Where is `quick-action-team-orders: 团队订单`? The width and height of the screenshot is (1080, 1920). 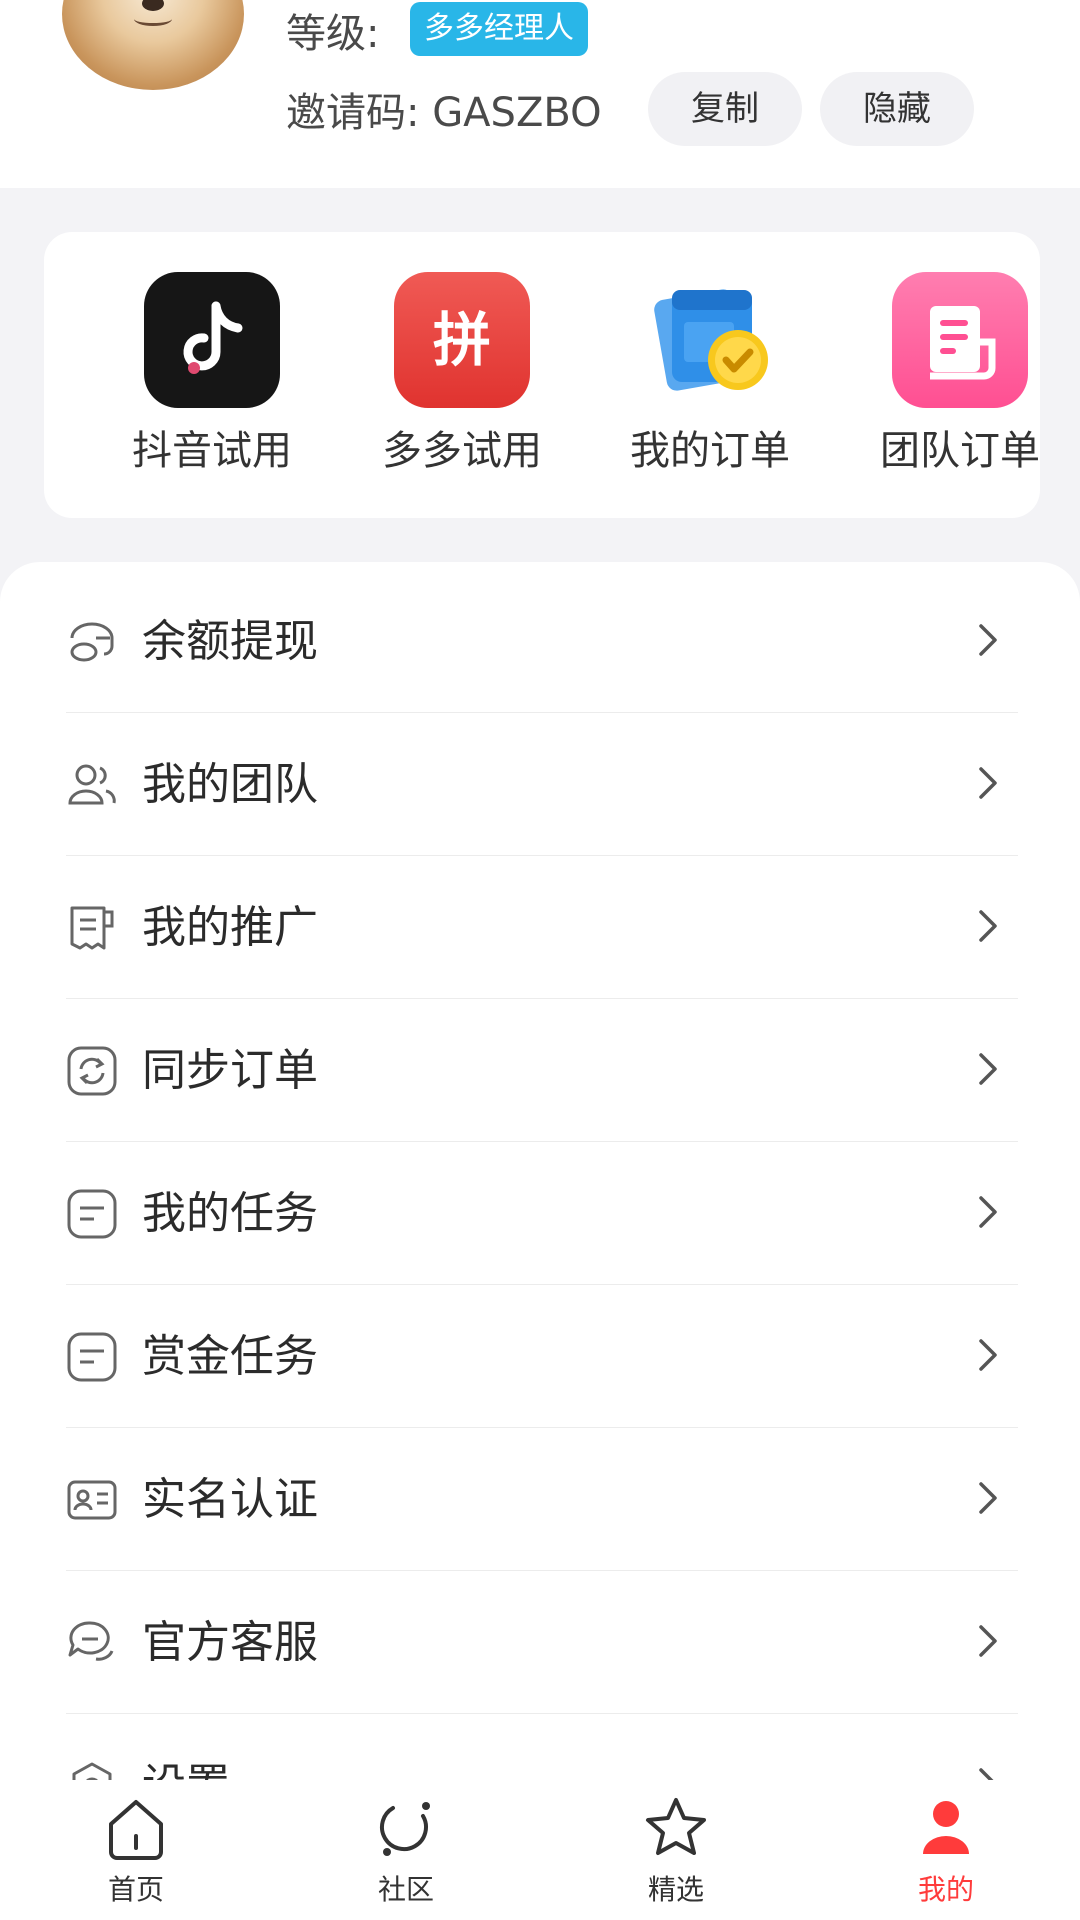 quick-action-team-orders: 团队订单 is located at coordinates (960, 374).